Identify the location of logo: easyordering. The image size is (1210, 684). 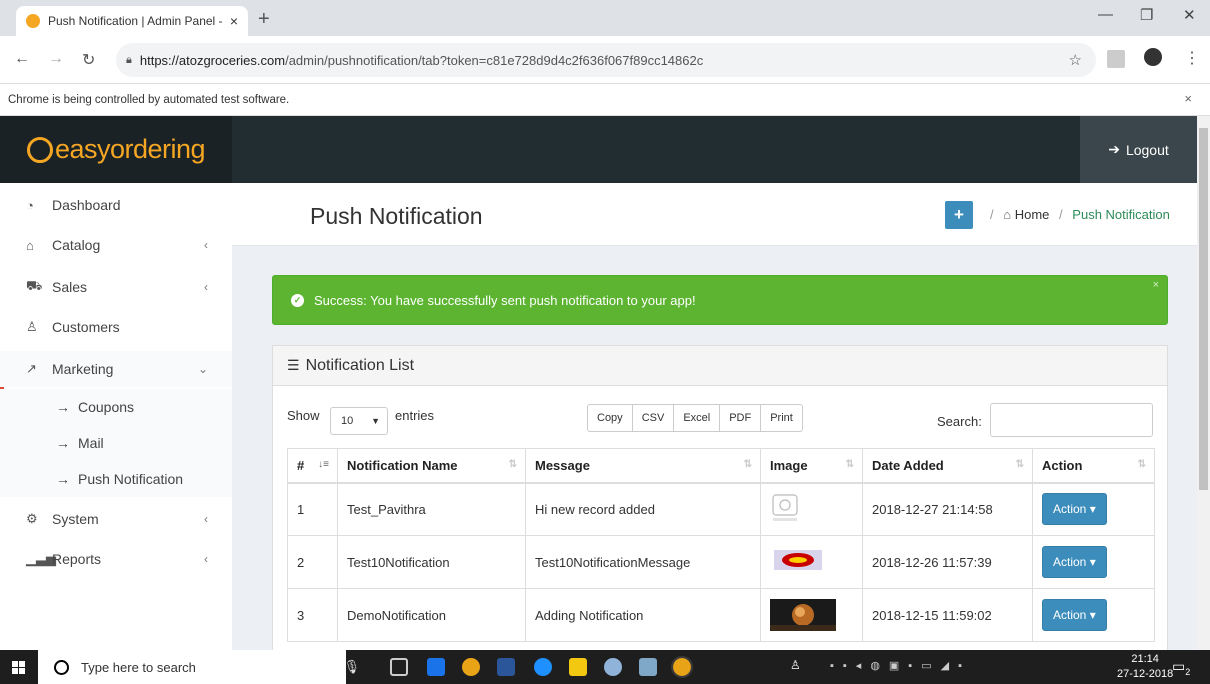
(116, 149).